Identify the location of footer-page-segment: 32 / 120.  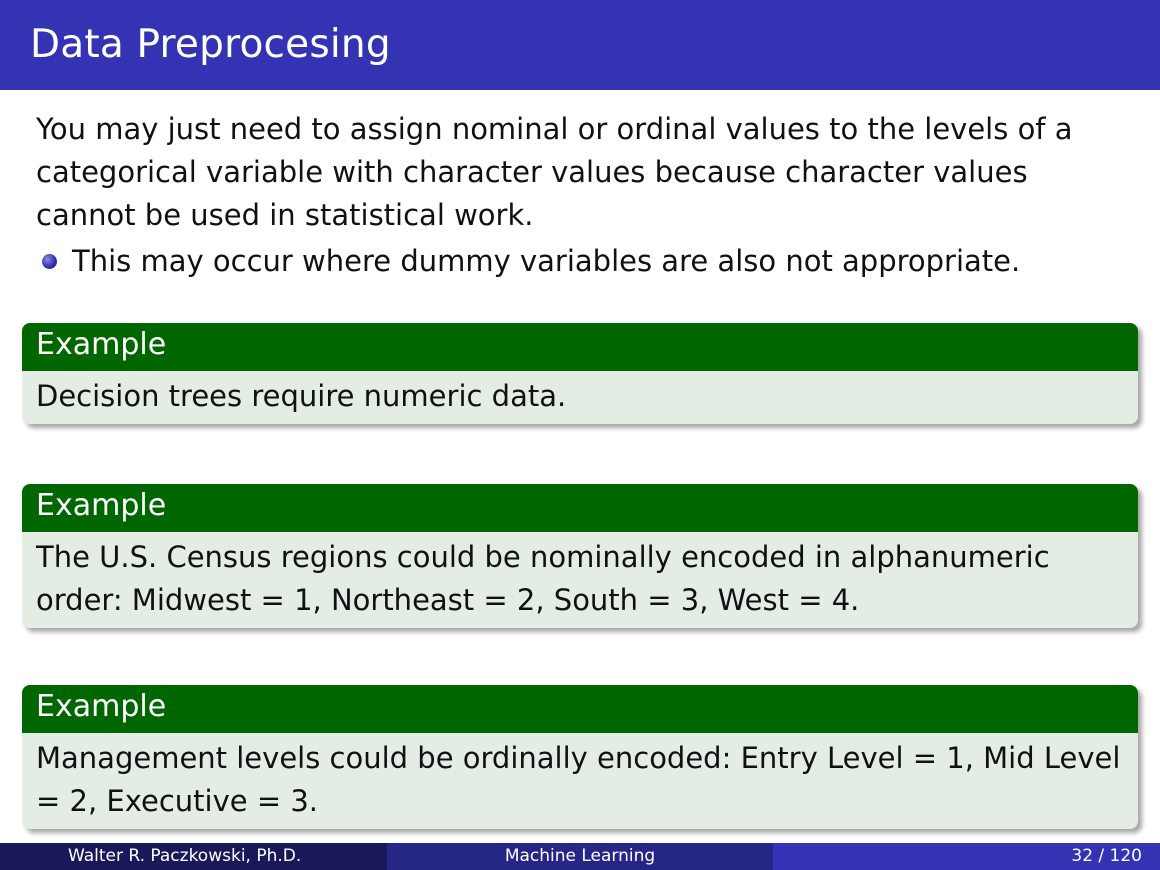
(966, 856).